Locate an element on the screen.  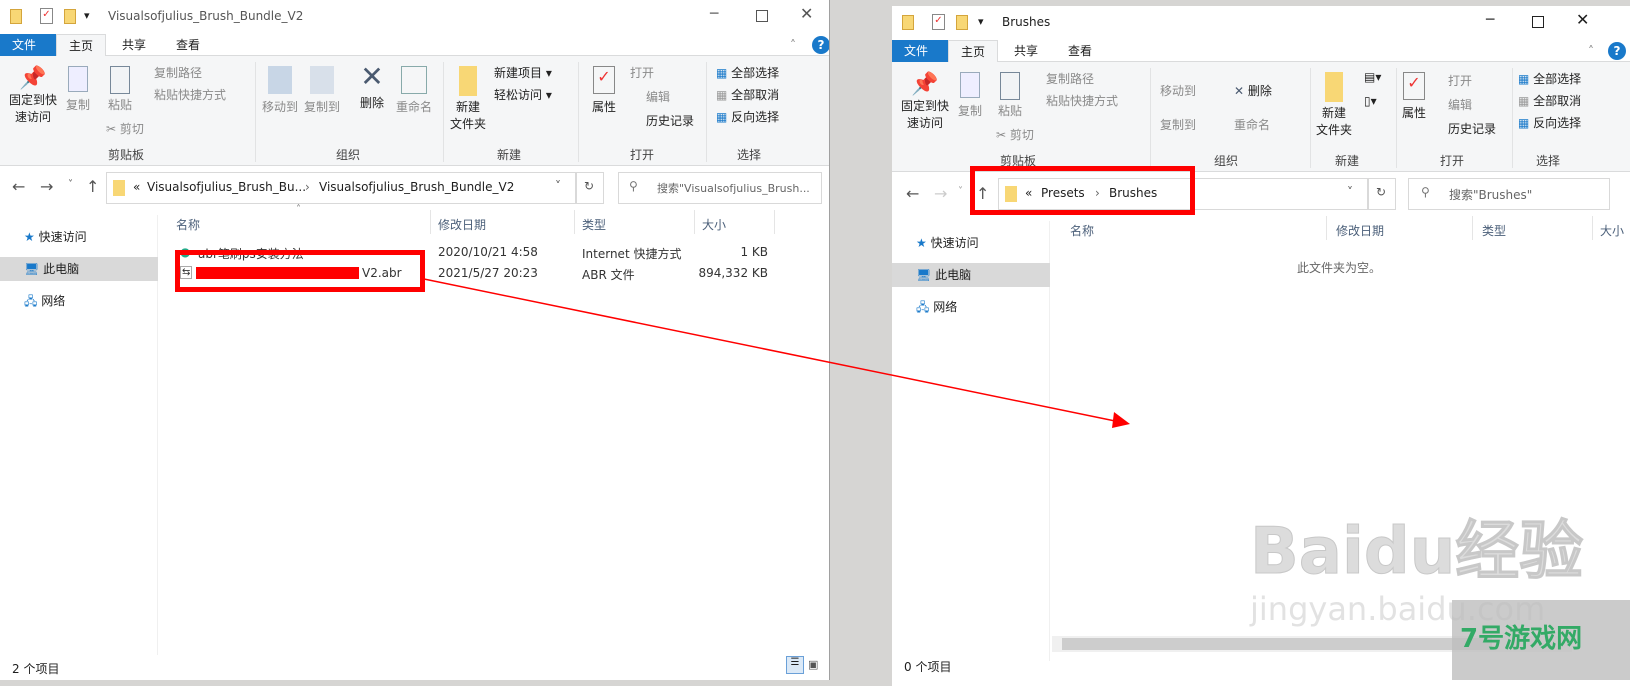
arrow-head is located at coordinates (1121, 420).